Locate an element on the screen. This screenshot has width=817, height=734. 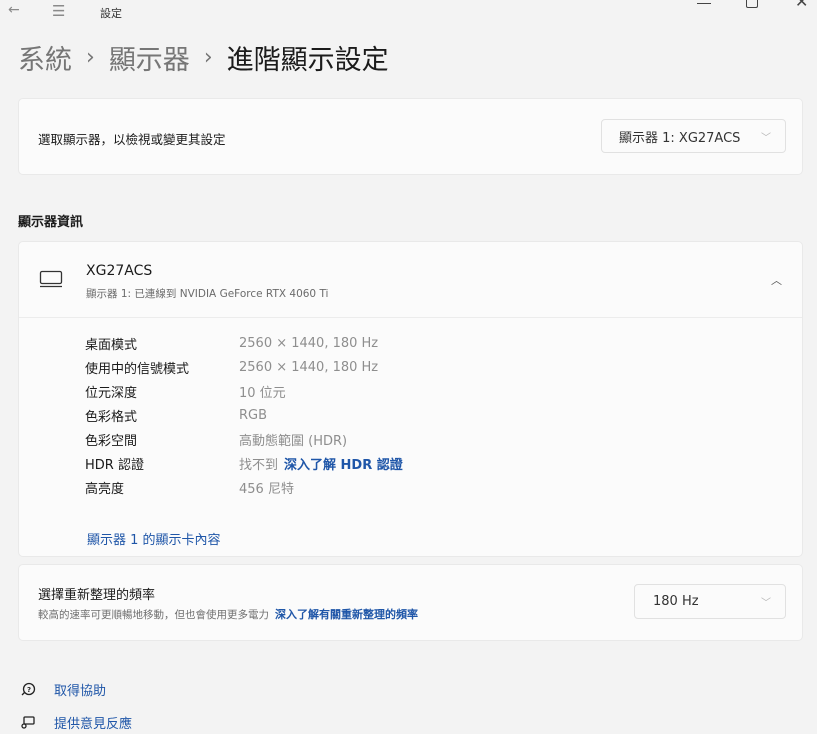
refresh-rate-description: 較高的速率可更順暢地移動，但也會使用更多電力 is located at coordinates (153, 615).